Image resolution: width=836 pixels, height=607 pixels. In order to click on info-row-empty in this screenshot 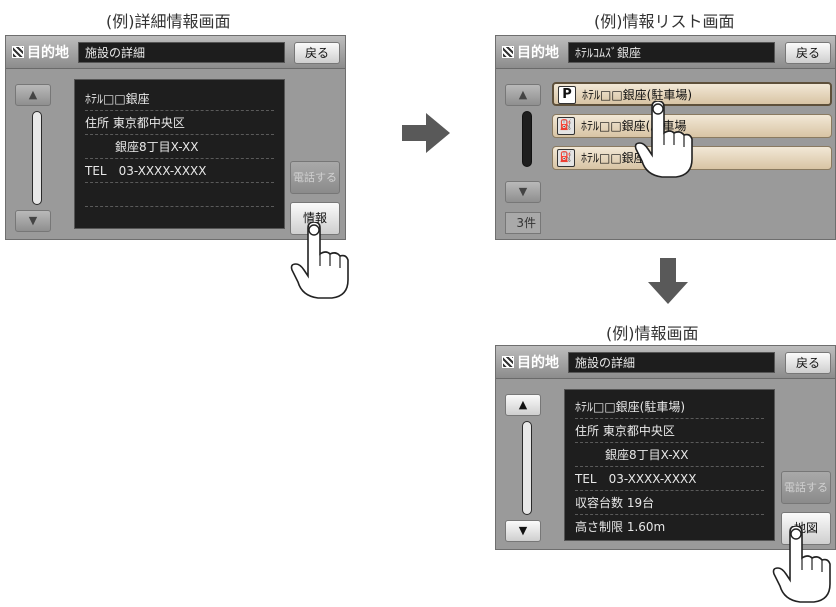, I will do `click(179, 195)`.